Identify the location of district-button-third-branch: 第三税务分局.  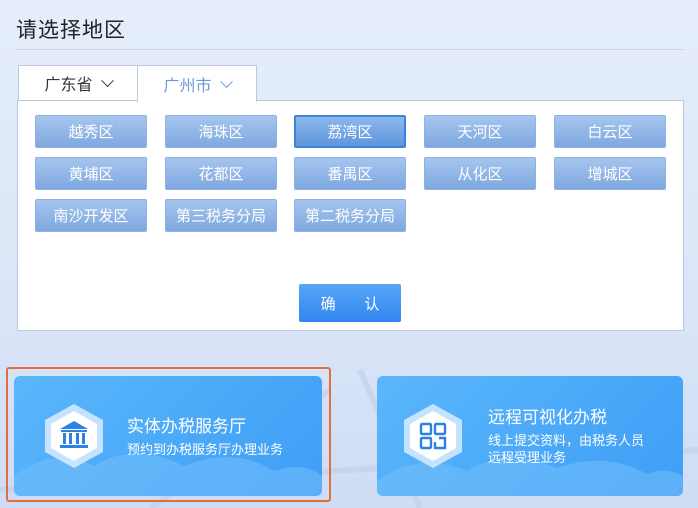
(221, 215).